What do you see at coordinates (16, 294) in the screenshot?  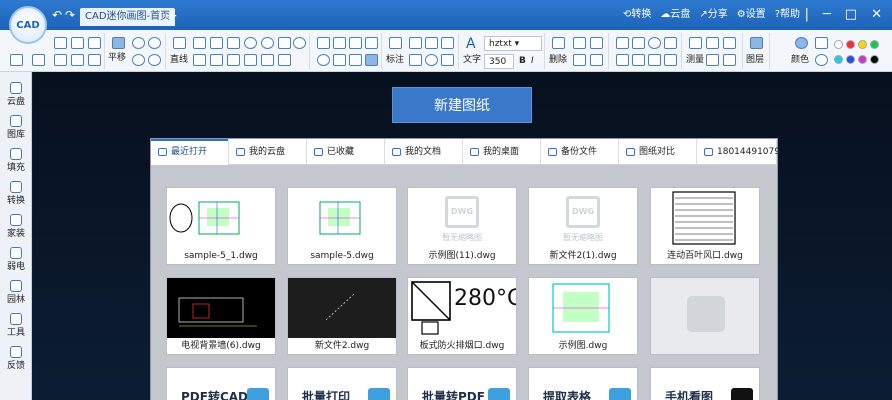 I see `sidebar-item-garden: 园林` at bounding box center [16, 294].